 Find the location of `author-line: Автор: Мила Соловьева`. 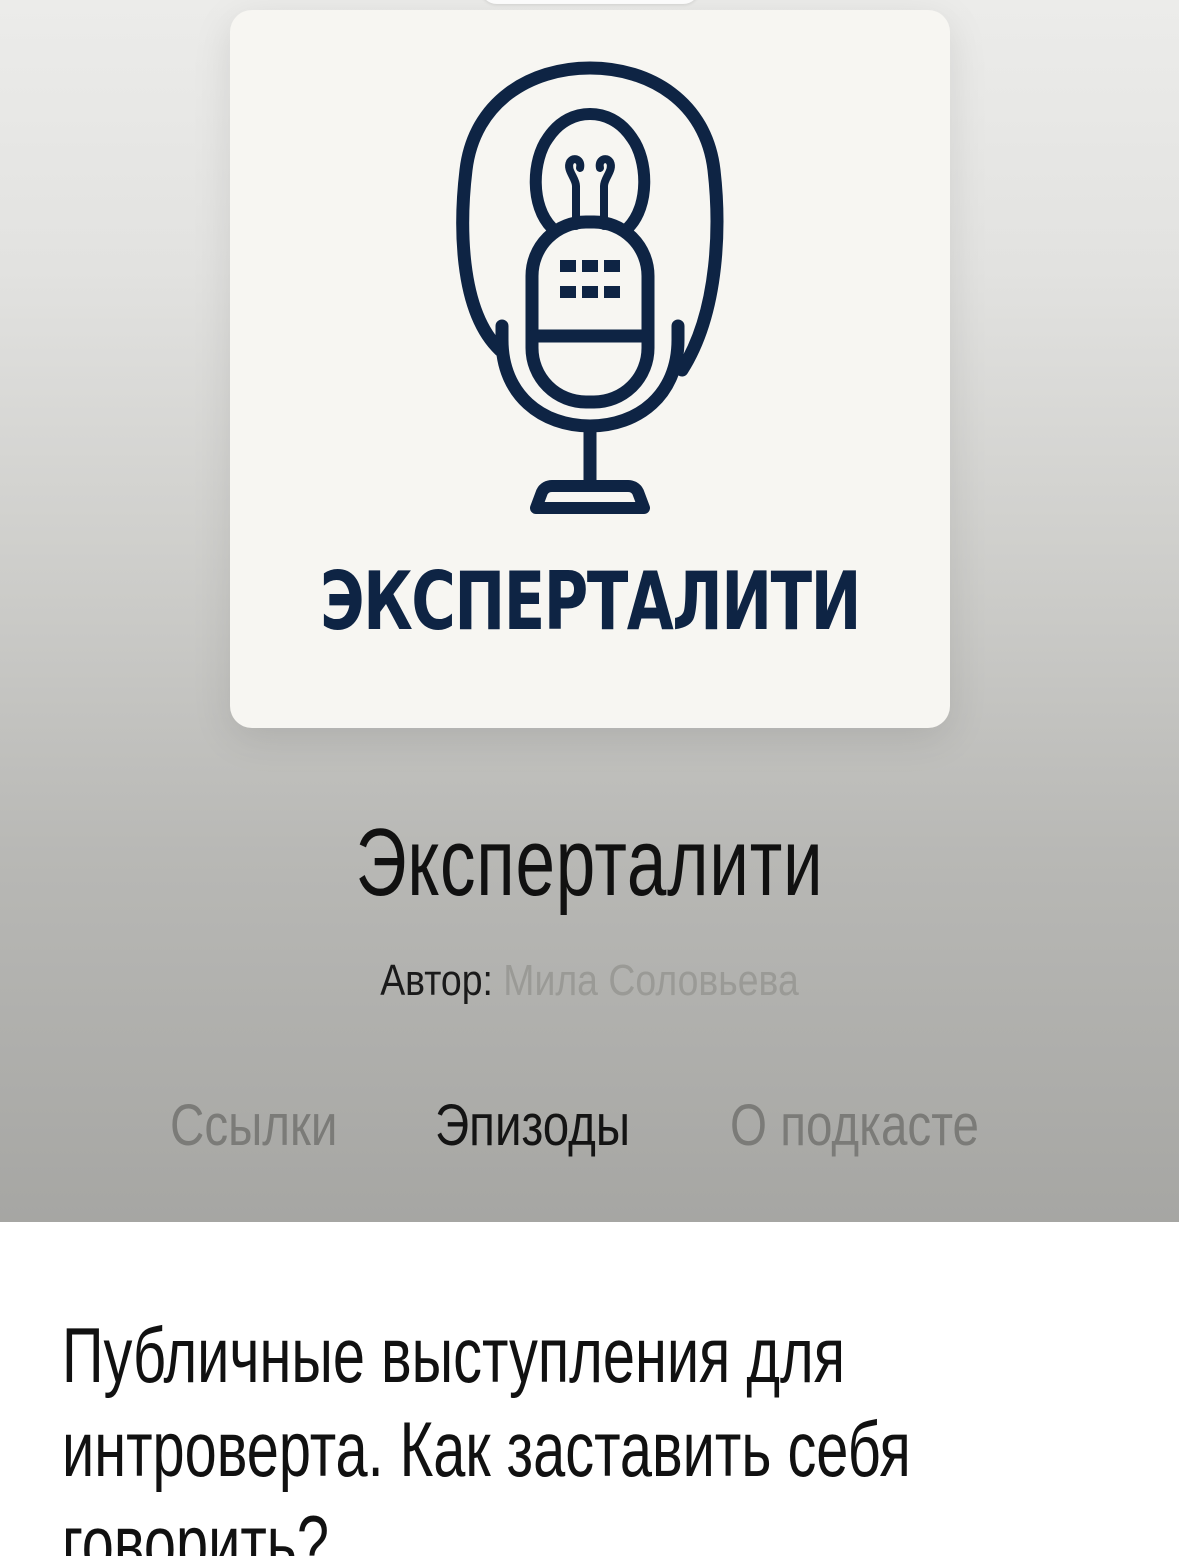

author-line: Автор: Мила Соловьева is located at coordinates (589, 981).